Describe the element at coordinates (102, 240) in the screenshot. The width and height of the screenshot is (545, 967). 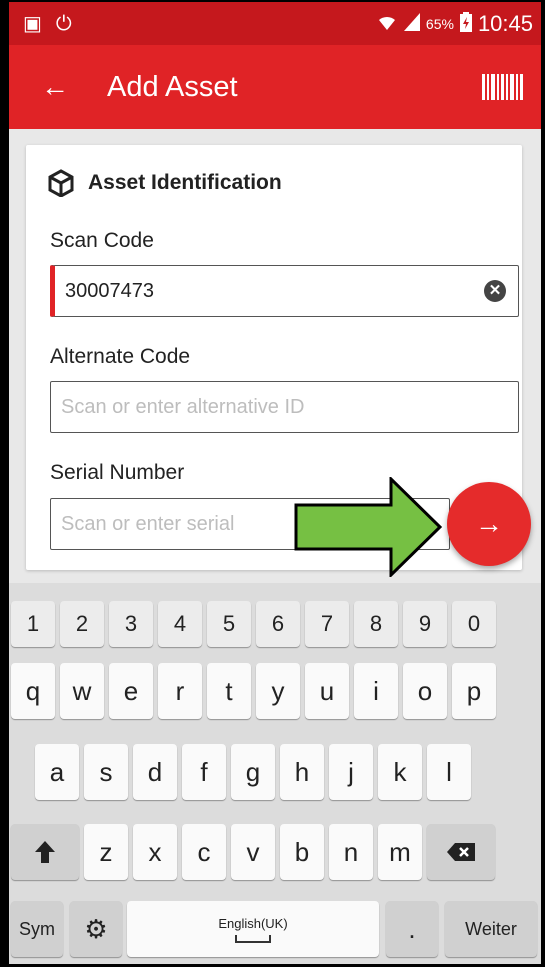
I see `scan-code-label: Scan Code` at that location.